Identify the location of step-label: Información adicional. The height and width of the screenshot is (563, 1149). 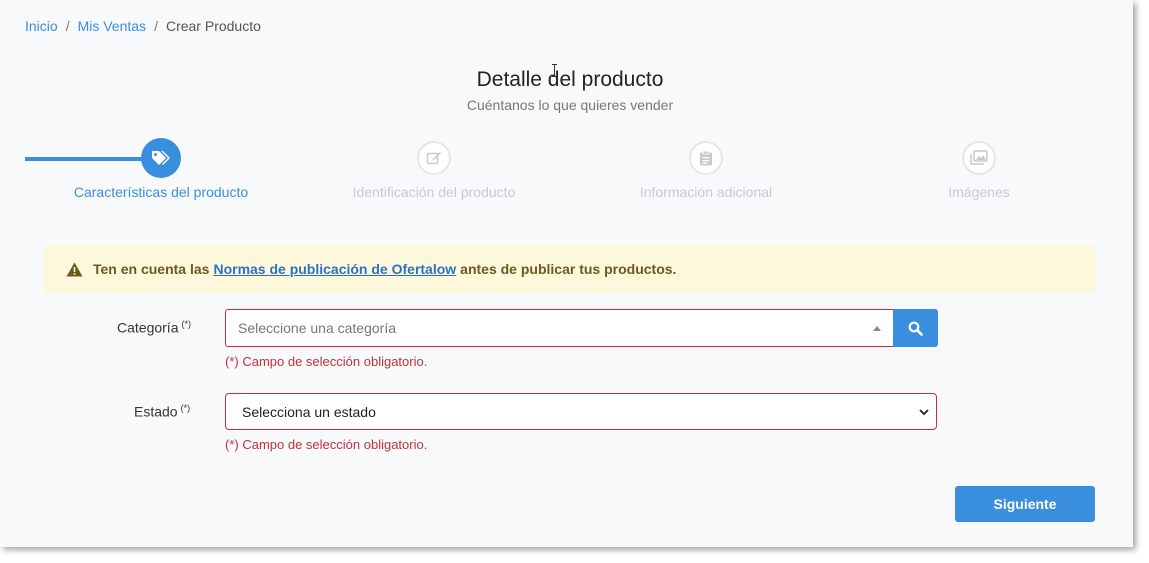
(706, 192).